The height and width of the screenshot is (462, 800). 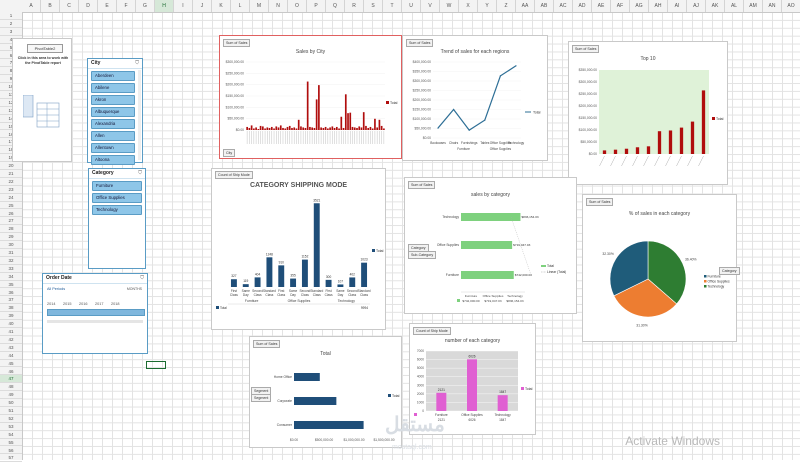 What do you see at coordinates (11, 458) in the screenshot?
I see `row-header-57: 57` at bounding box center [11, 458].